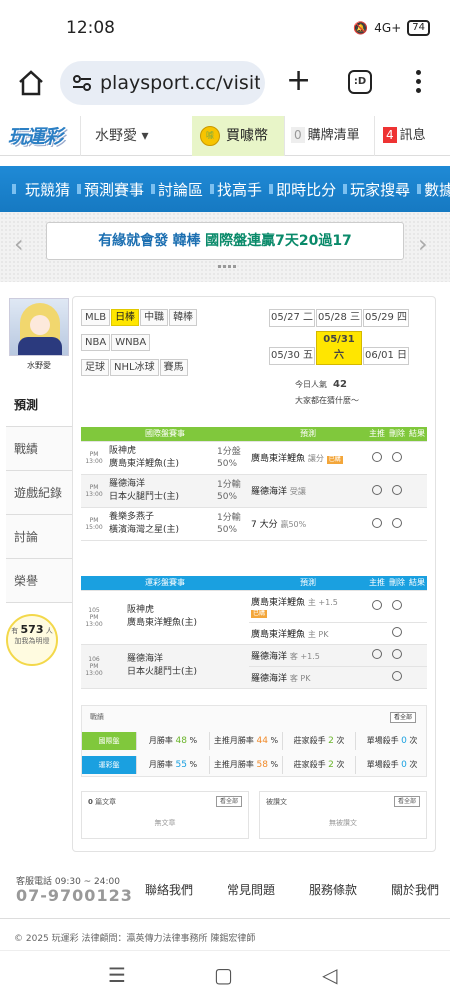 This screenshot has width=450, height=1000. Describe the element at coordinates (117, 975) in the screenshot. I see `recent-apps-icon: ☰` at that location.